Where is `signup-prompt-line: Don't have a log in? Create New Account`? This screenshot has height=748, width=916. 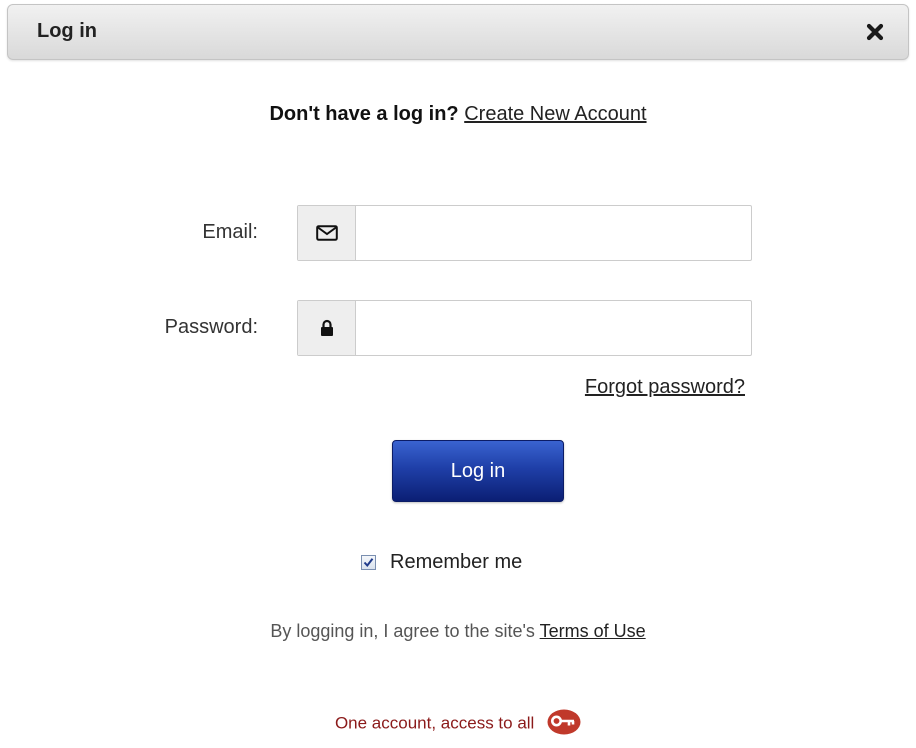
signup-prompt-line: Don't have a log in? Create New Account is located at coordinates (458, 114).